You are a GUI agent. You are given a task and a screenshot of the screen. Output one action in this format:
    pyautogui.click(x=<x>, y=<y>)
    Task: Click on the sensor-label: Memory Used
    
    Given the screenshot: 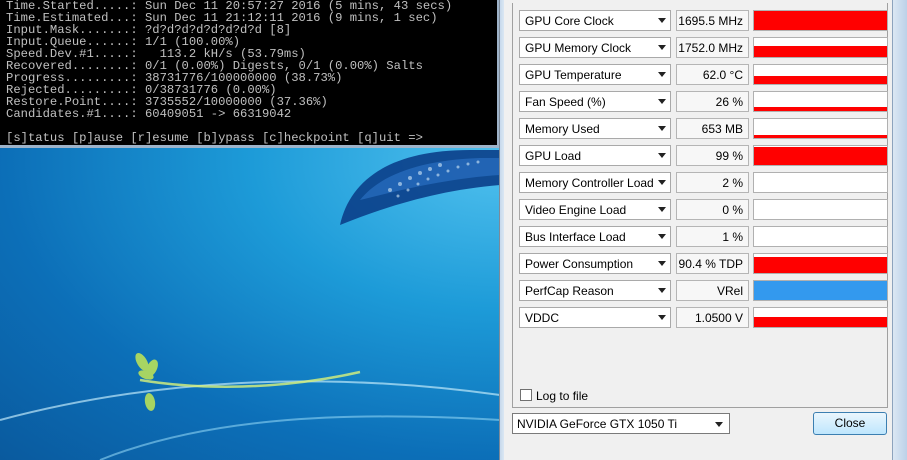 What is the action you would take?
    pyautogui.click(x=562, y=129)
    